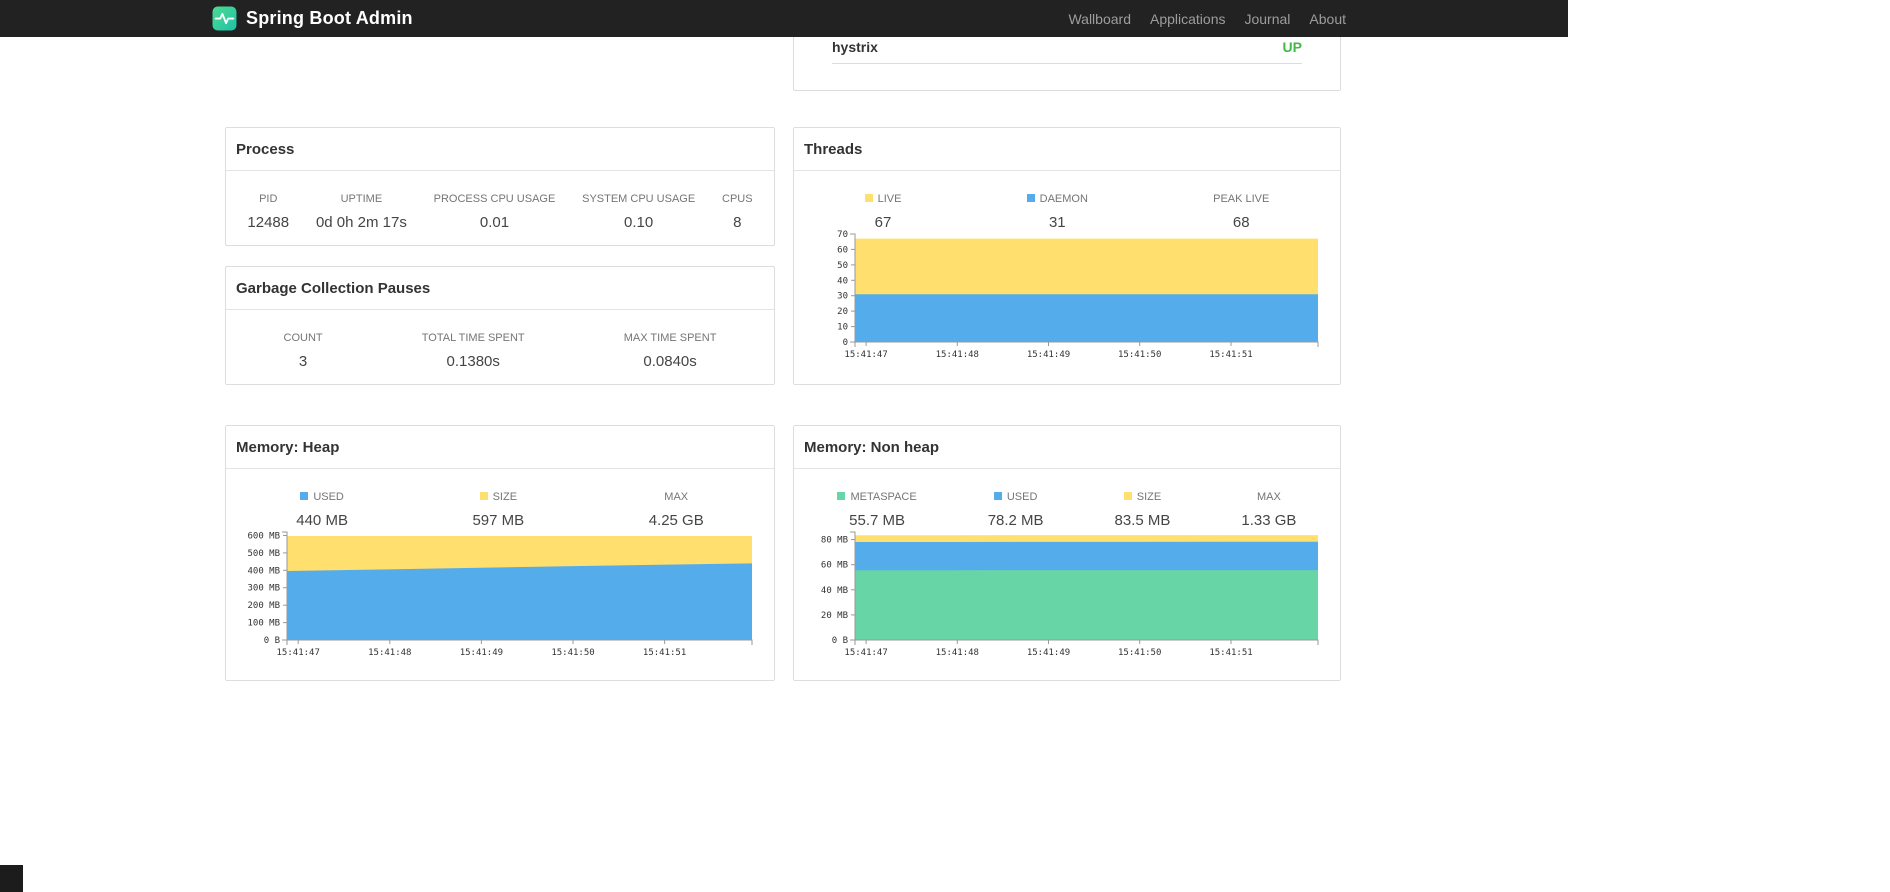 Image resolution: width=1890 pixels, height=892 pixels. What do you see at coordinates (303, 361) in the screenshot?
I see `metric-value: 3` at bounding box center [303, 361].